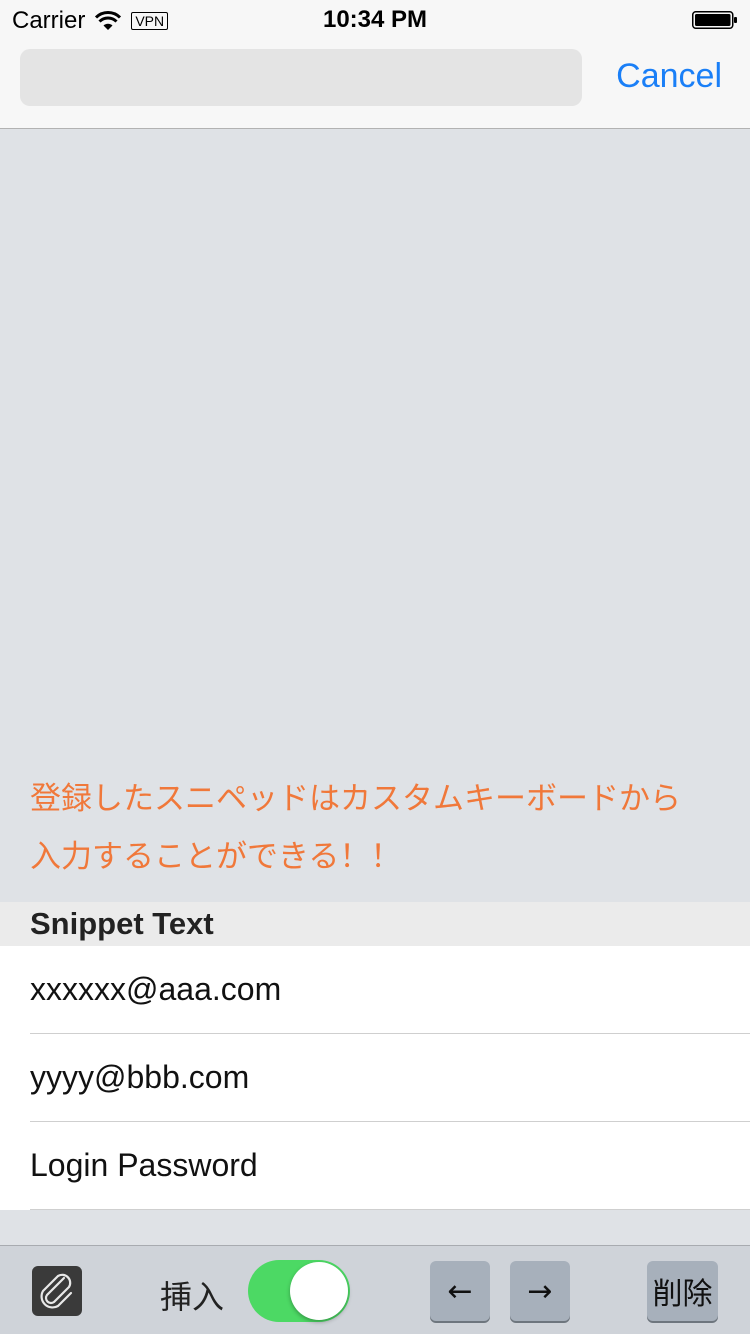 Image resolution: width=750 pixels, height=1334 pixels. Describe the element at coordinates (301, 77) in the screenshot. I see `search-input` at that location.